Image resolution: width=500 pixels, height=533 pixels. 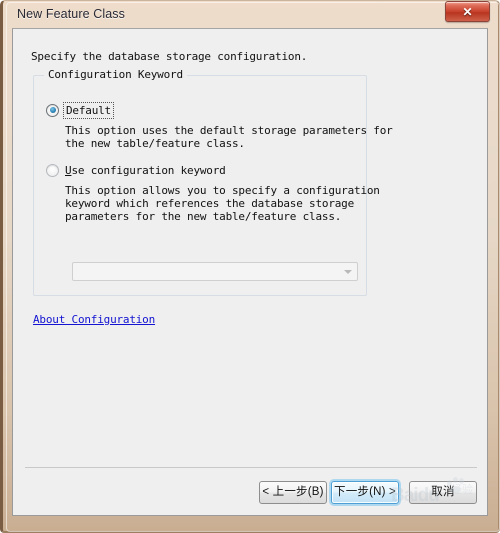 What do you see at coordinates (88, 110) in the screenshot?
I see `radio-default-label: Default` at bounding box center [88, 110].